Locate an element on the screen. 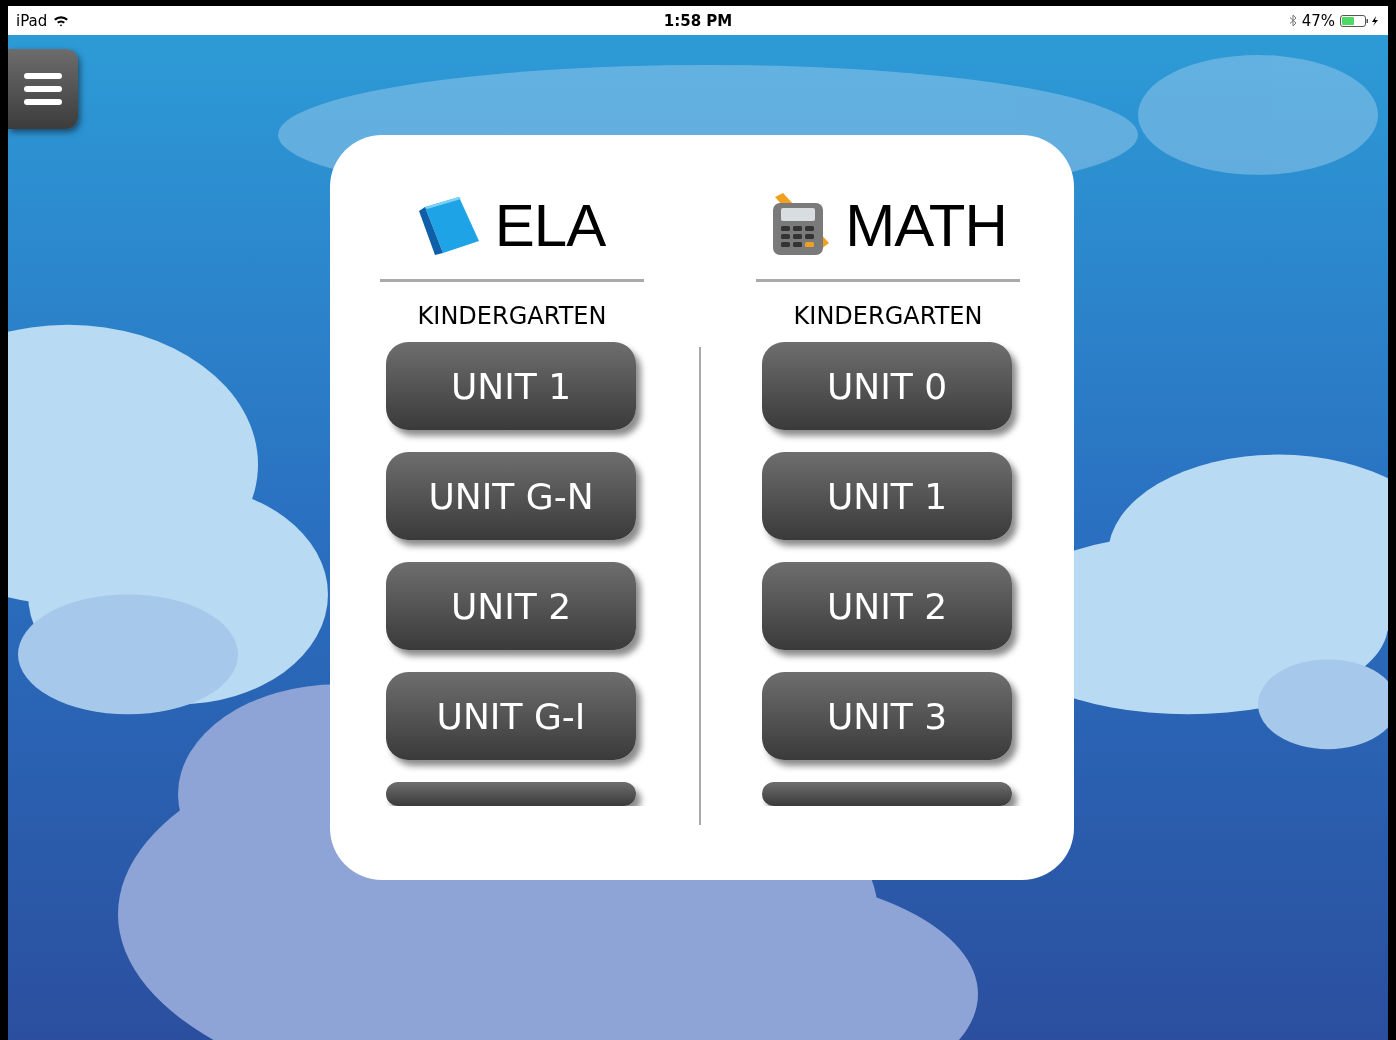 This screenshot has width=1396, height=1040. menu-button is located at coordinates (43, 89).